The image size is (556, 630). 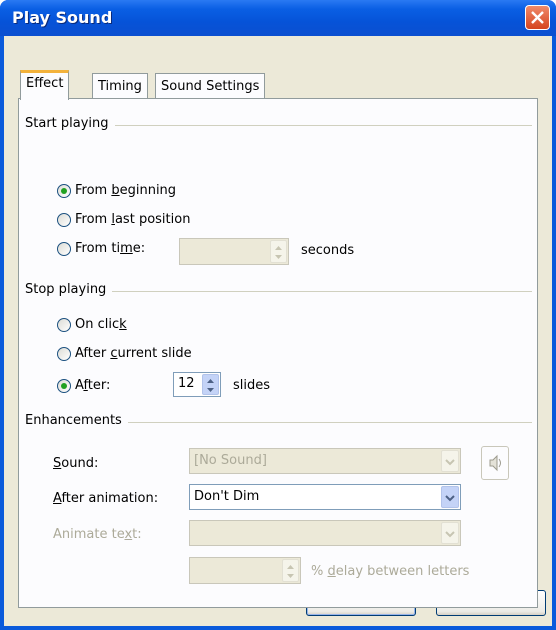 I want to click on from-time-spin-buttons, so click(x=278, y=251).